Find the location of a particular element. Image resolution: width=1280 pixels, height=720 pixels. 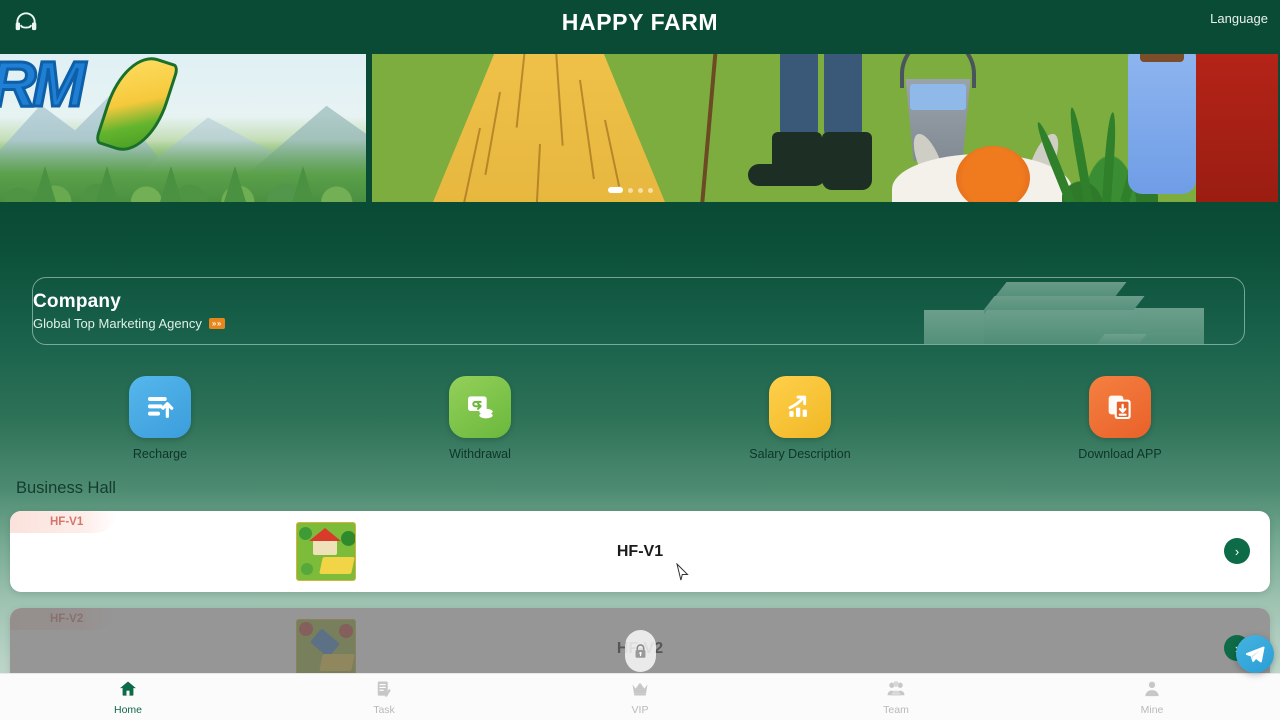

telegram-icon is located at coordinates (1255, 654).